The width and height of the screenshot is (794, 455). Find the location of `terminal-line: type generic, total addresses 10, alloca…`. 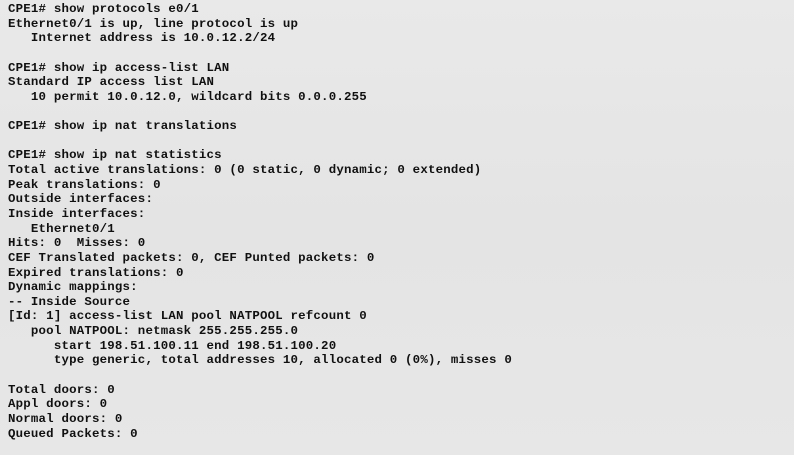

terminal-line: type generic, total addresses 10, alloca… is located at coordinates (260, 360).